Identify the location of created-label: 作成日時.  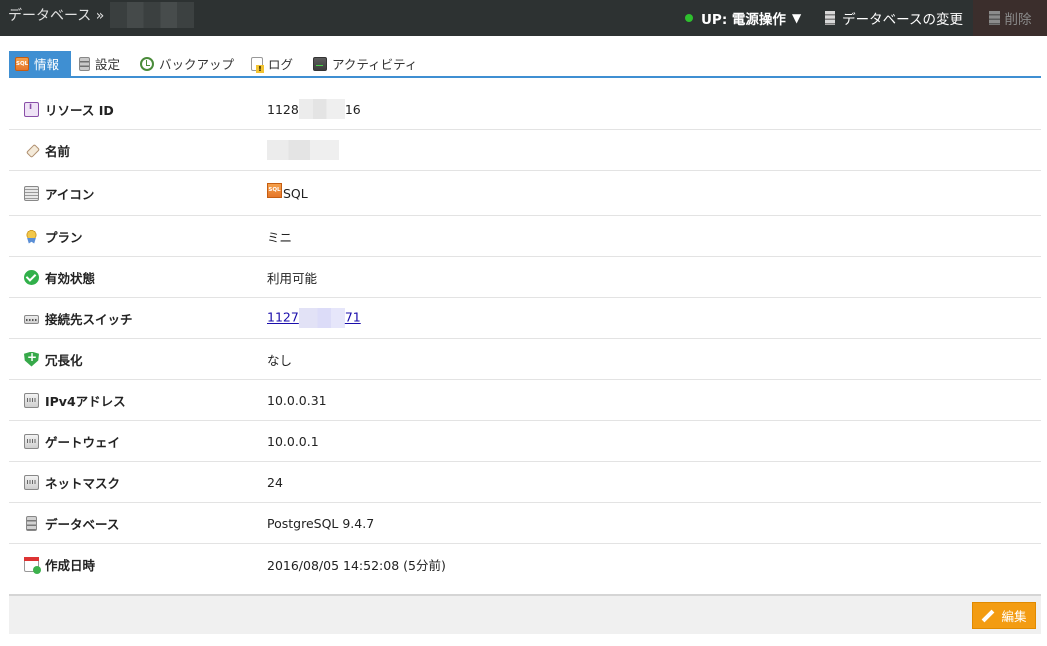
(70, 565).